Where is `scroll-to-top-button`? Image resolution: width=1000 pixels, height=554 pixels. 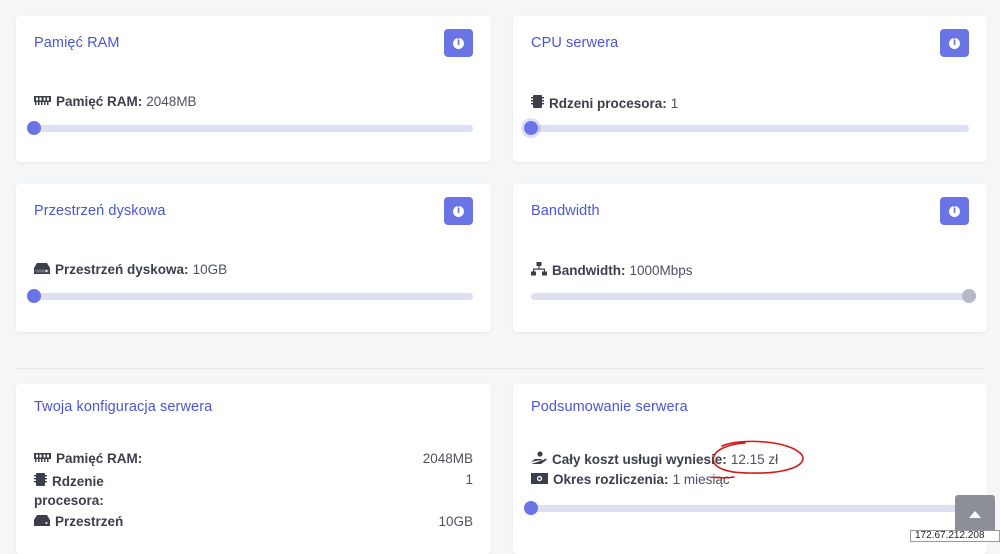 scroll-to-top-button is located at coordinates (975, 515).